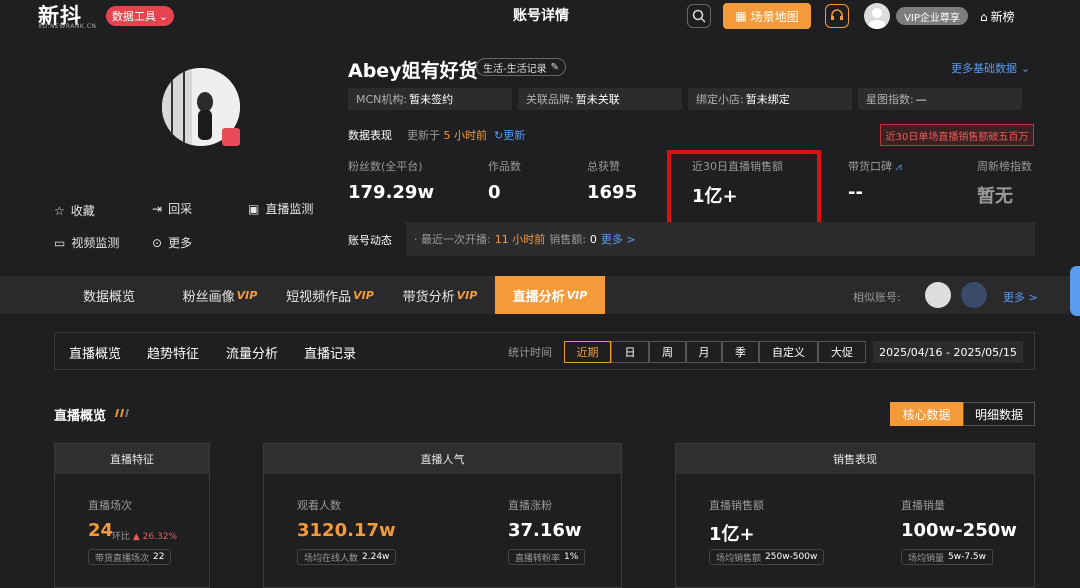 The image size is (1080, 588). Describe the element at coordinates (231, 137) in the screenshot. I see `qr-code-icon` at that location.